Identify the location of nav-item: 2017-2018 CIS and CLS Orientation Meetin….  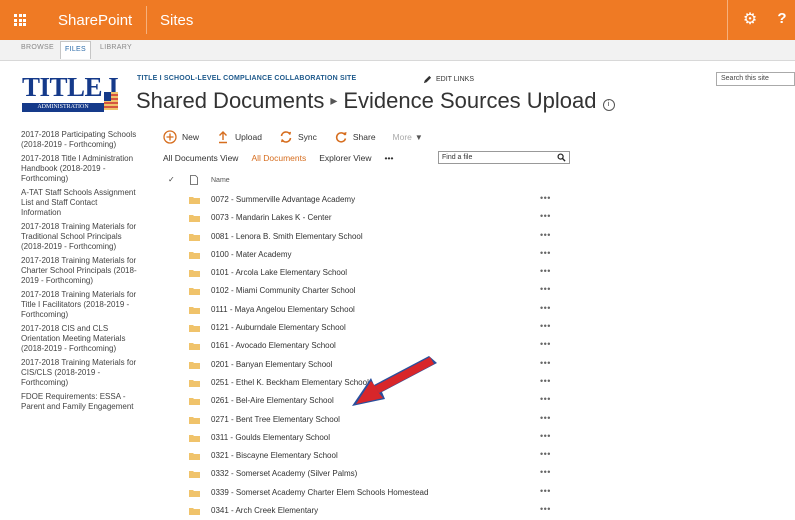
(80, 339).